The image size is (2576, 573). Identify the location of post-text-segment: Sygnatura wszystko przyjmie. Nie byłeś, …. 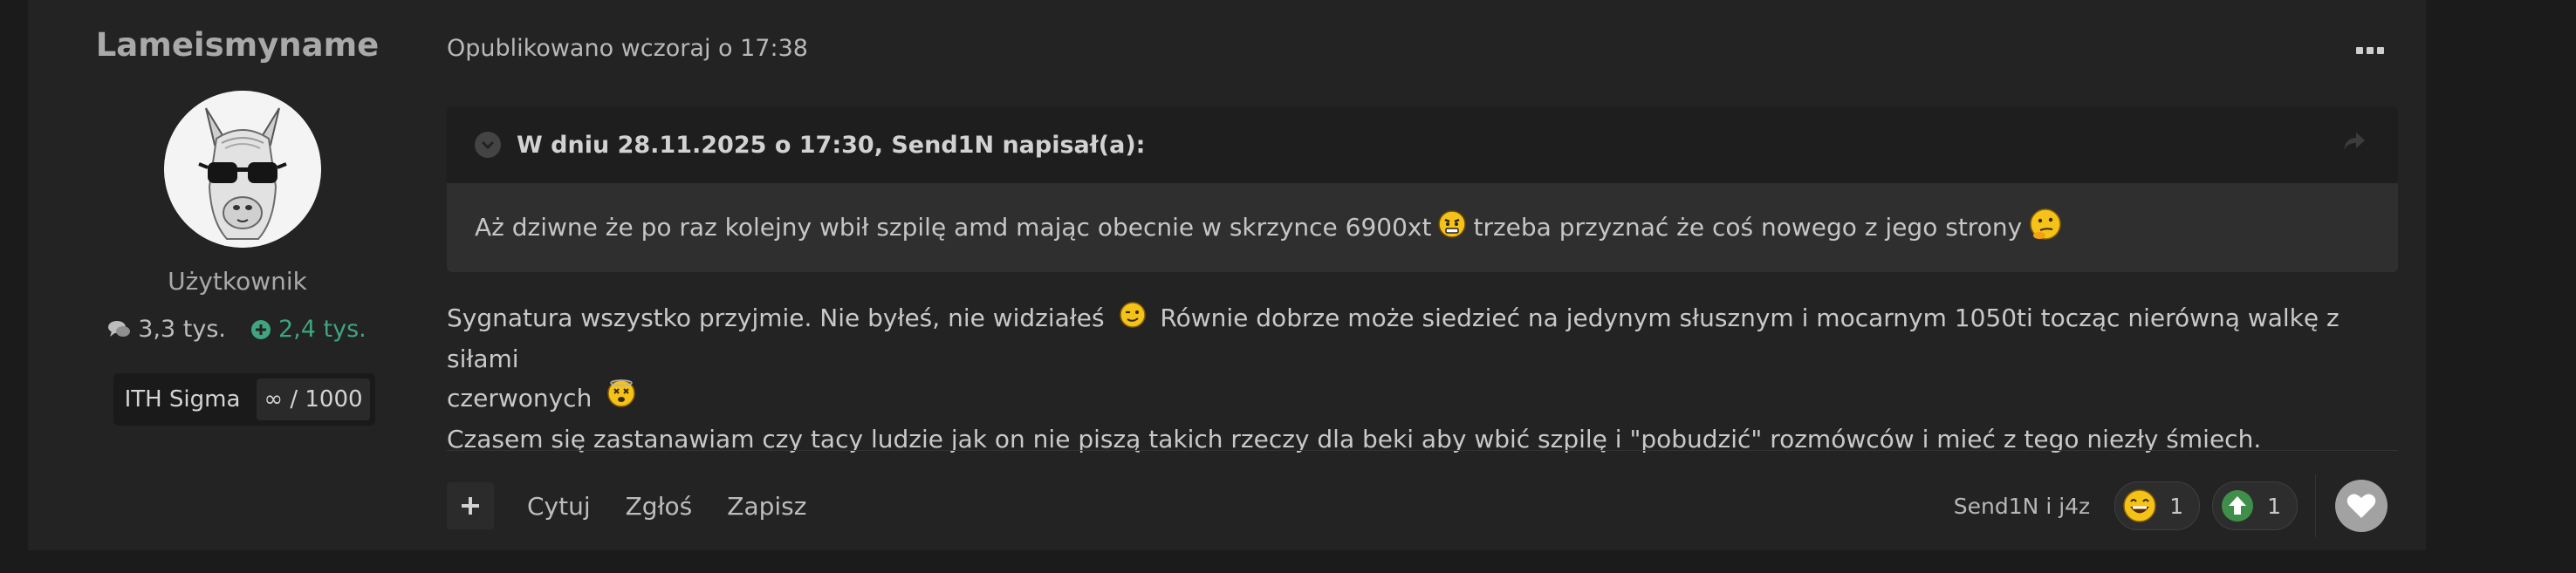
(776, 318).